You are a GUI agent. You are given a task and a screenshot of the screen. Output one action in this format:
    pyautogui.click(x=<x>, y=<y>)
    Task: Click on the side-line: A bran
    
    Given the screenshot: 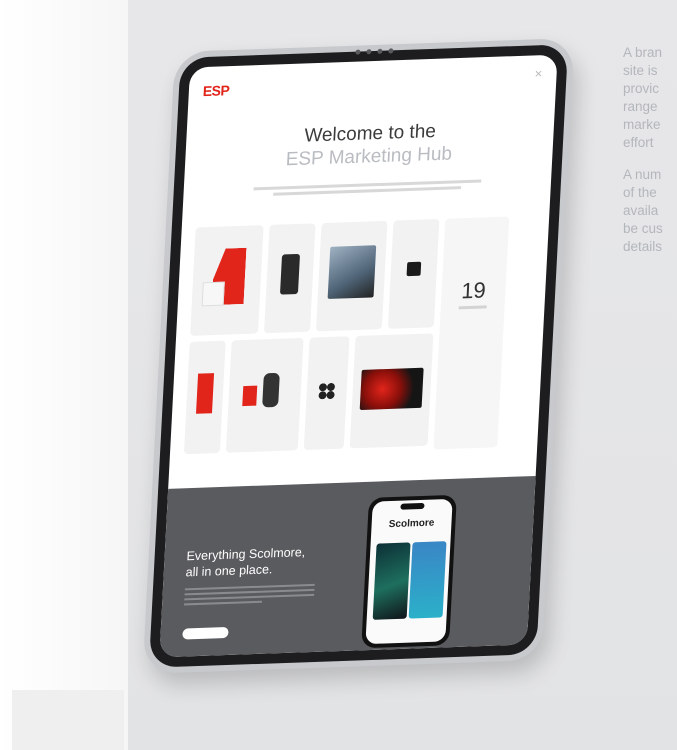 What is the action you would take?
    pyautogui.click(x=643, y=52)
    